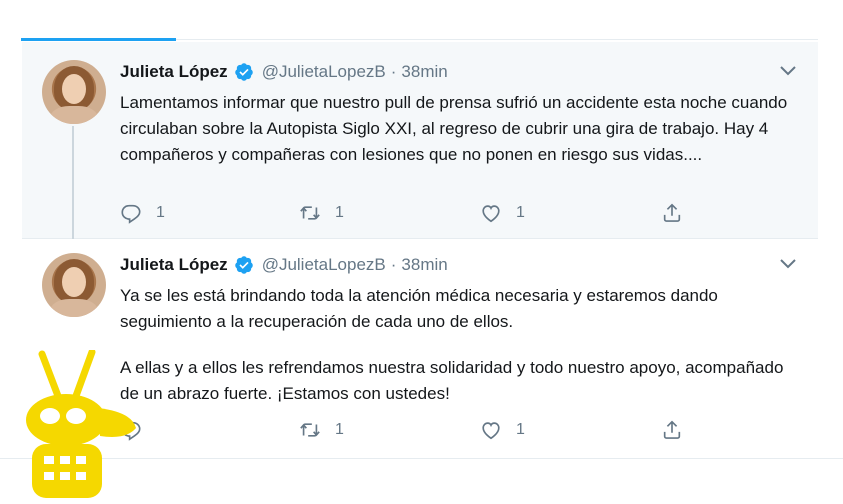 The image size is (843, 504). What do you see at coordinates (497, 39) in the screenshot?
I see `tab-divider` at bounding box center [497, 39].